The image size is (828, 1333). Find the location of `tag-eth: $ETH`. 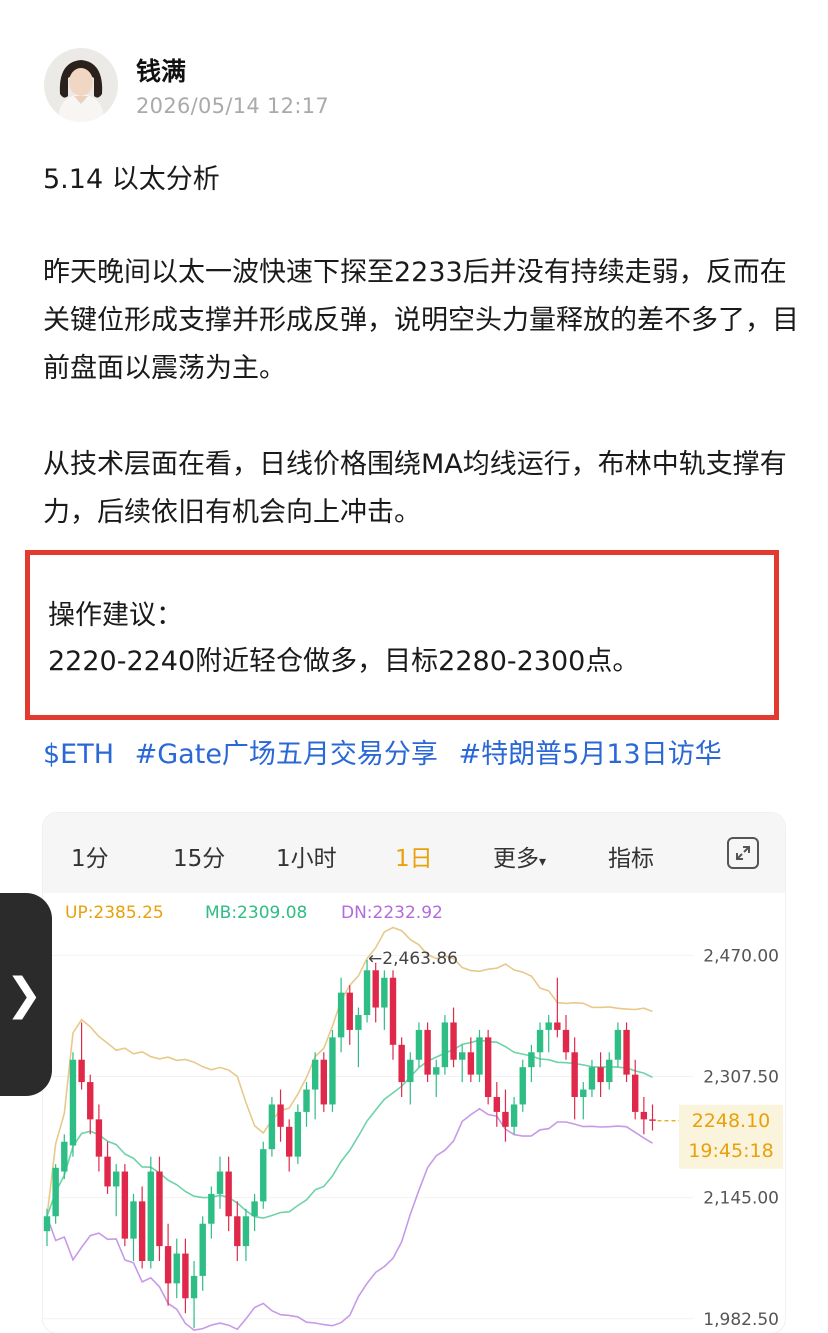

tag-eth: $ETH is located at coordinates (78, 754).